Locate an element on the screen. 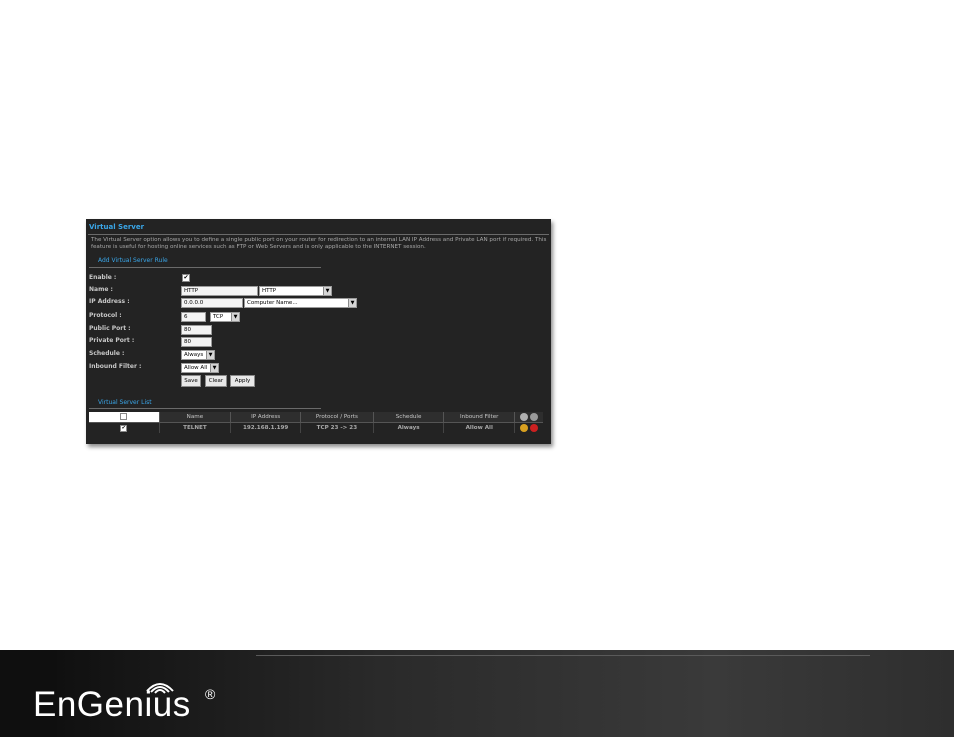 The height and width of the screenshot is (737, 954). col-header-actions is located at coordinates (528, 417).